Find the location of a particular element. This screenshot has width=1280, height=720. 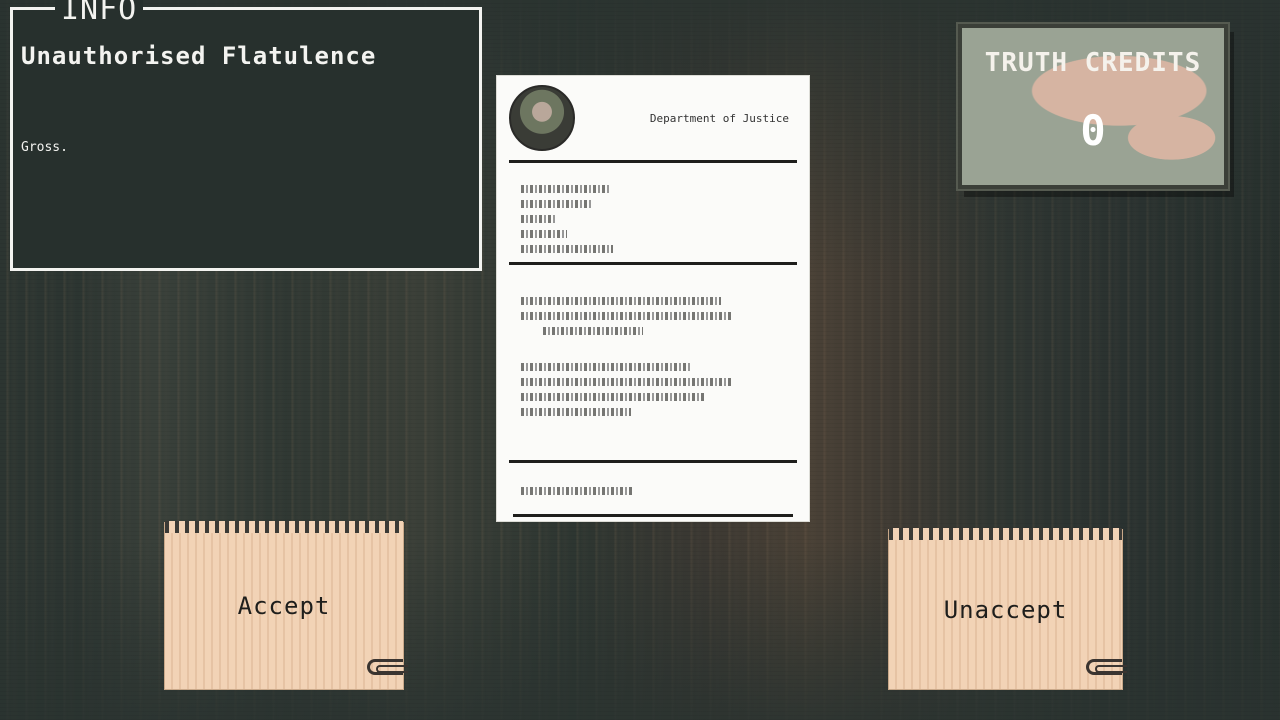

document-body is located at coordinates (626, 356).